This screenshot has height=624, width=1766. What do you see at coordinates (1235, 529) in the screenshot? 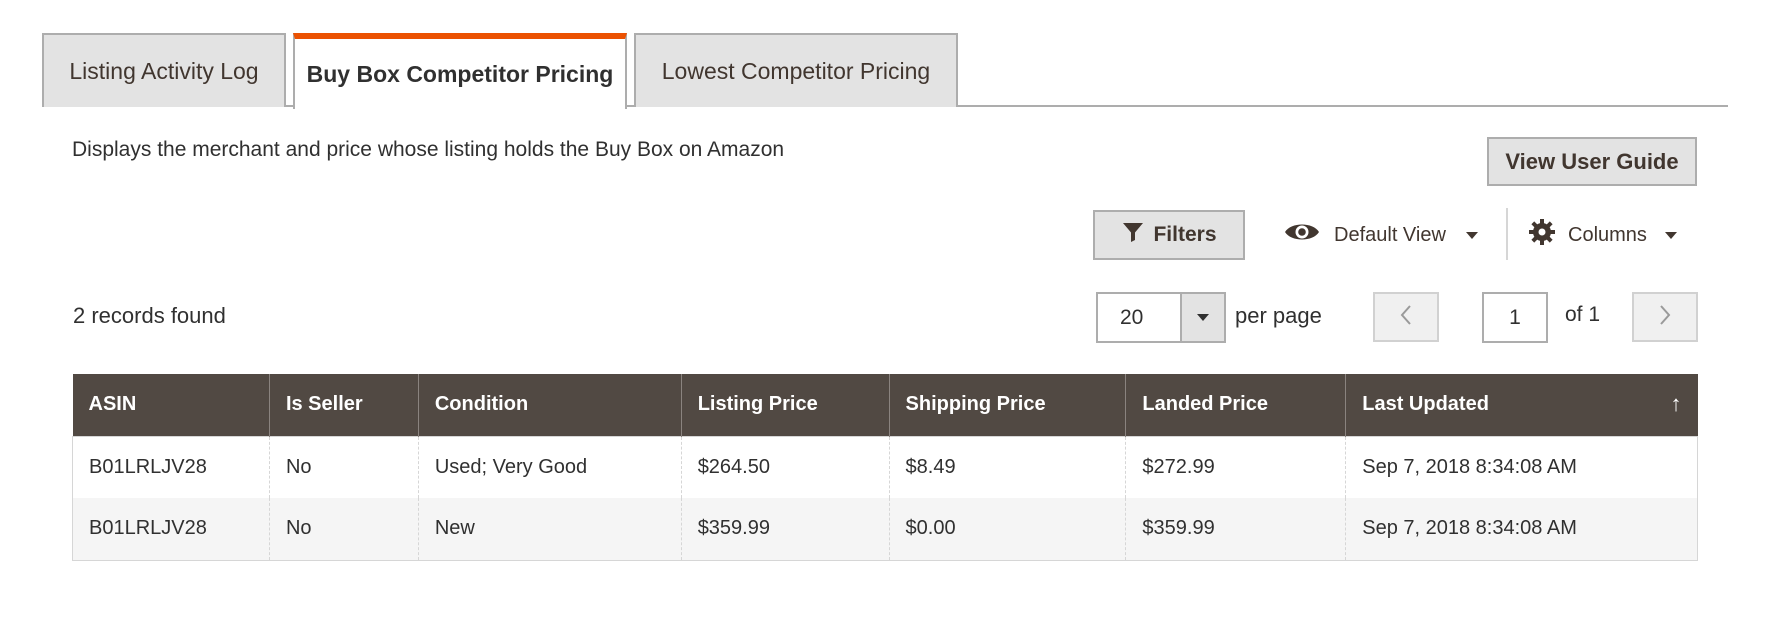
I see `cell-landed-price: $359.99` at bounding box center [1235, 529].